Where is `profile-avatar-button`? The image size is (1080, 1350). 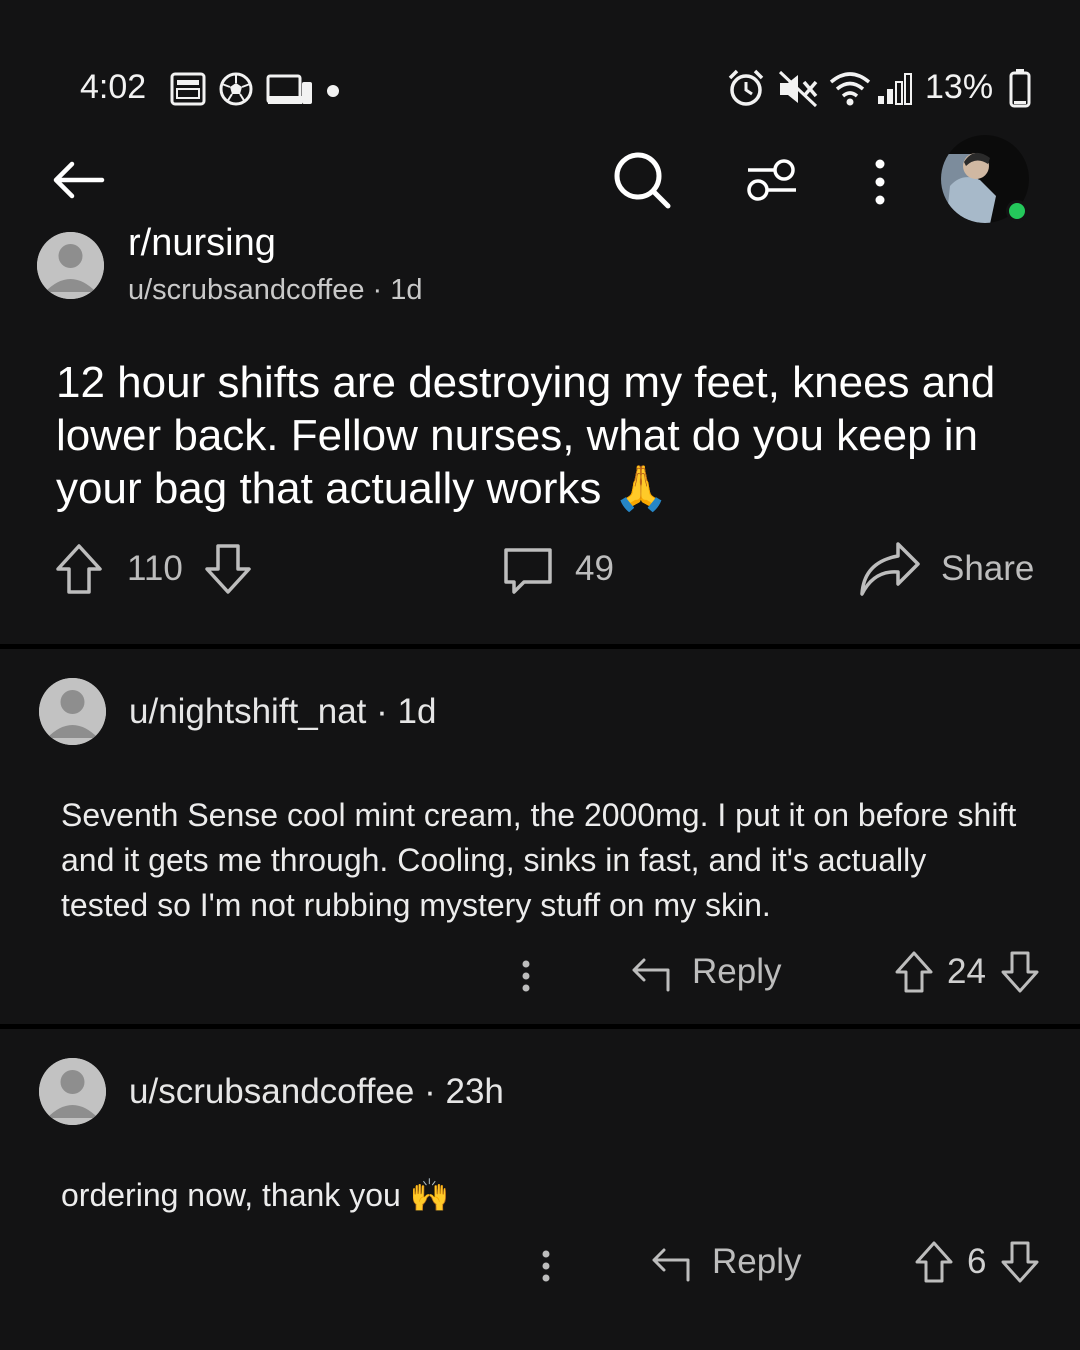
profile-avatar-button is located at coordinates (985, 179).